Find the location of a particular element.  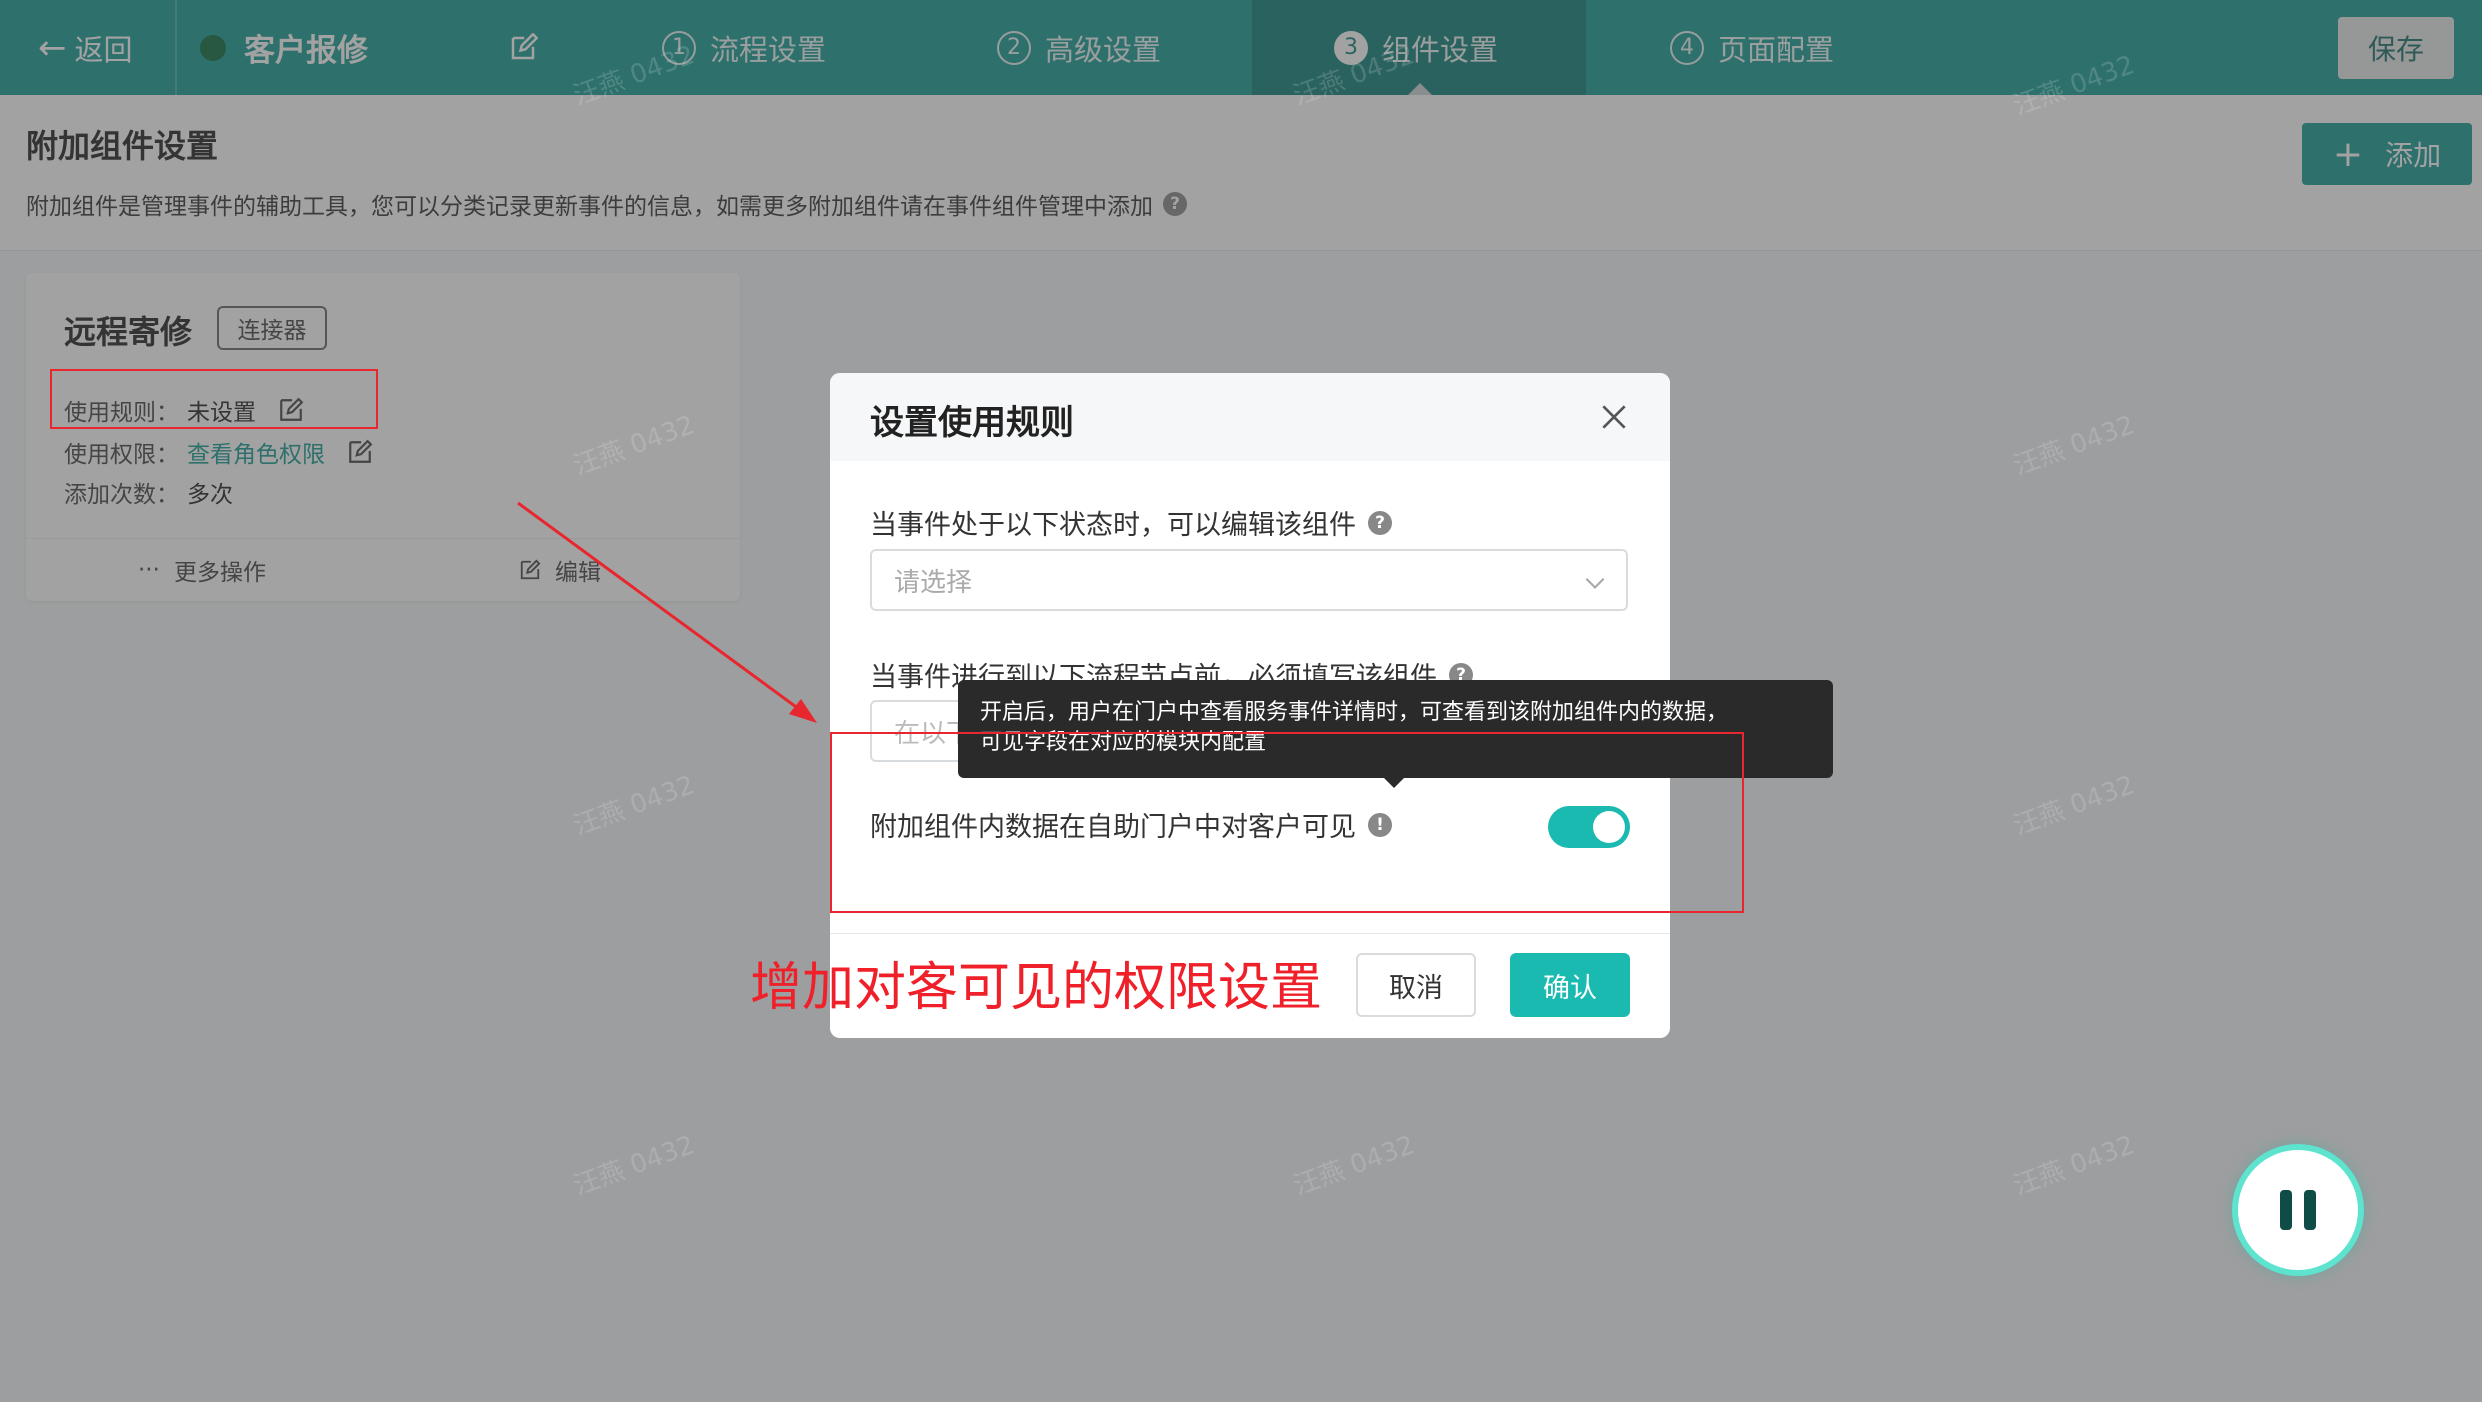

help-icon: ? is located at coordinates (1380, 522).